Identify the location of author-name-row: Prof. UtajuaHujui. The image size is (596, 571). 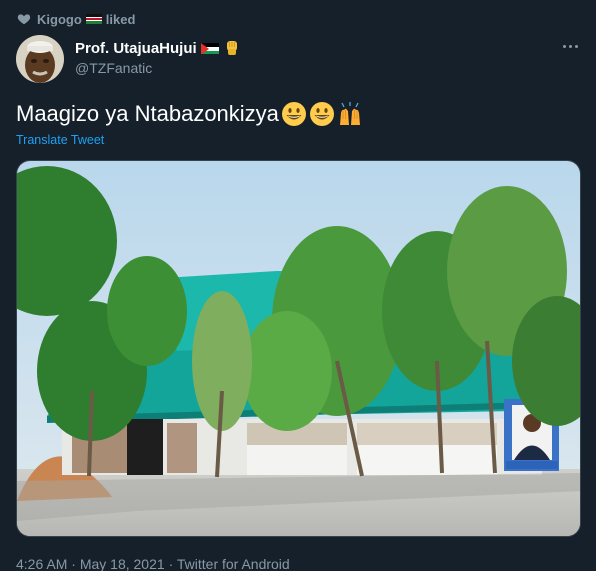
(158, 48).